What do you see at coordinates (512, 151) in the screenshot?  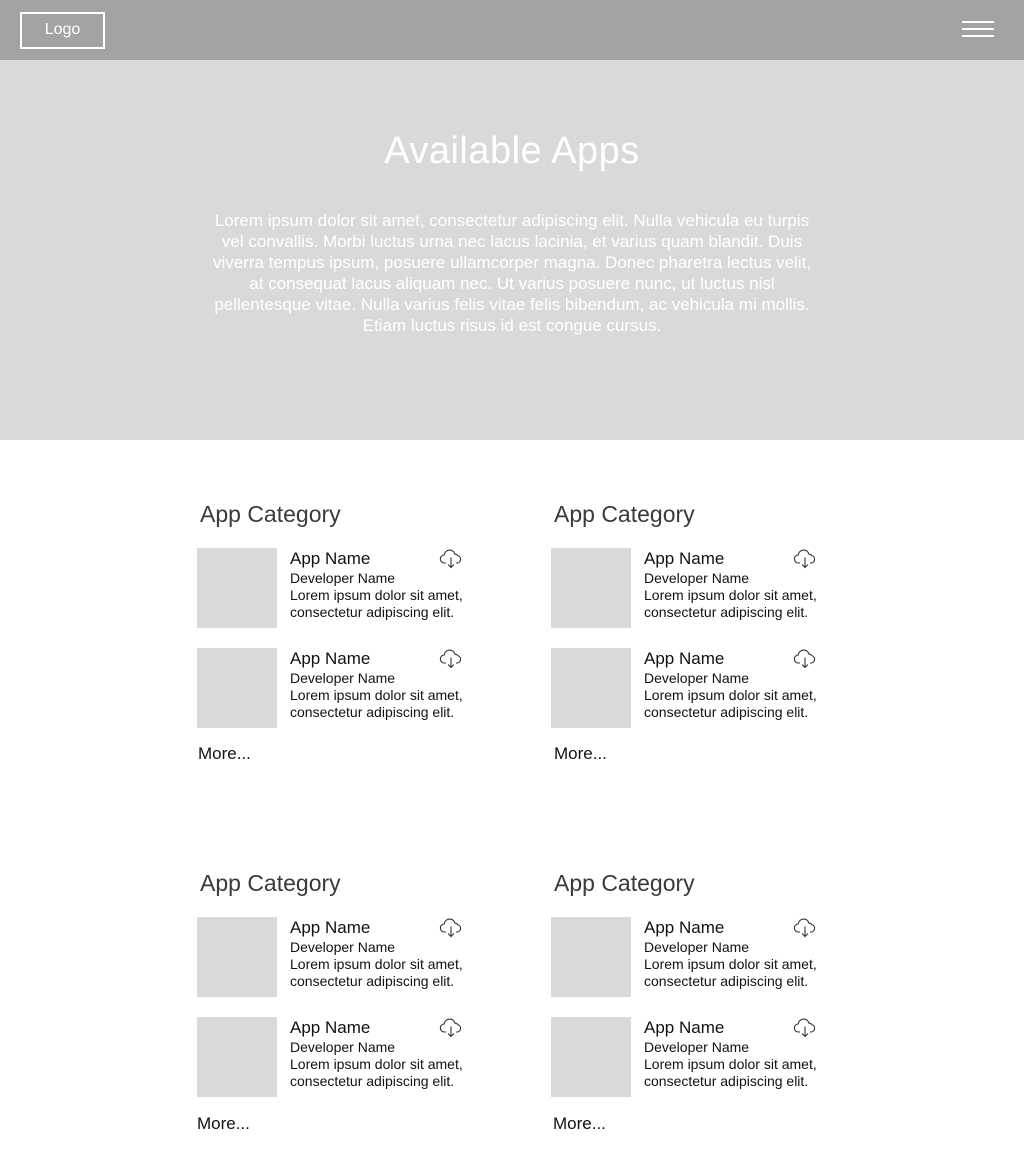 I see `page-title: Available Apps` at bounding box center [512, 151].